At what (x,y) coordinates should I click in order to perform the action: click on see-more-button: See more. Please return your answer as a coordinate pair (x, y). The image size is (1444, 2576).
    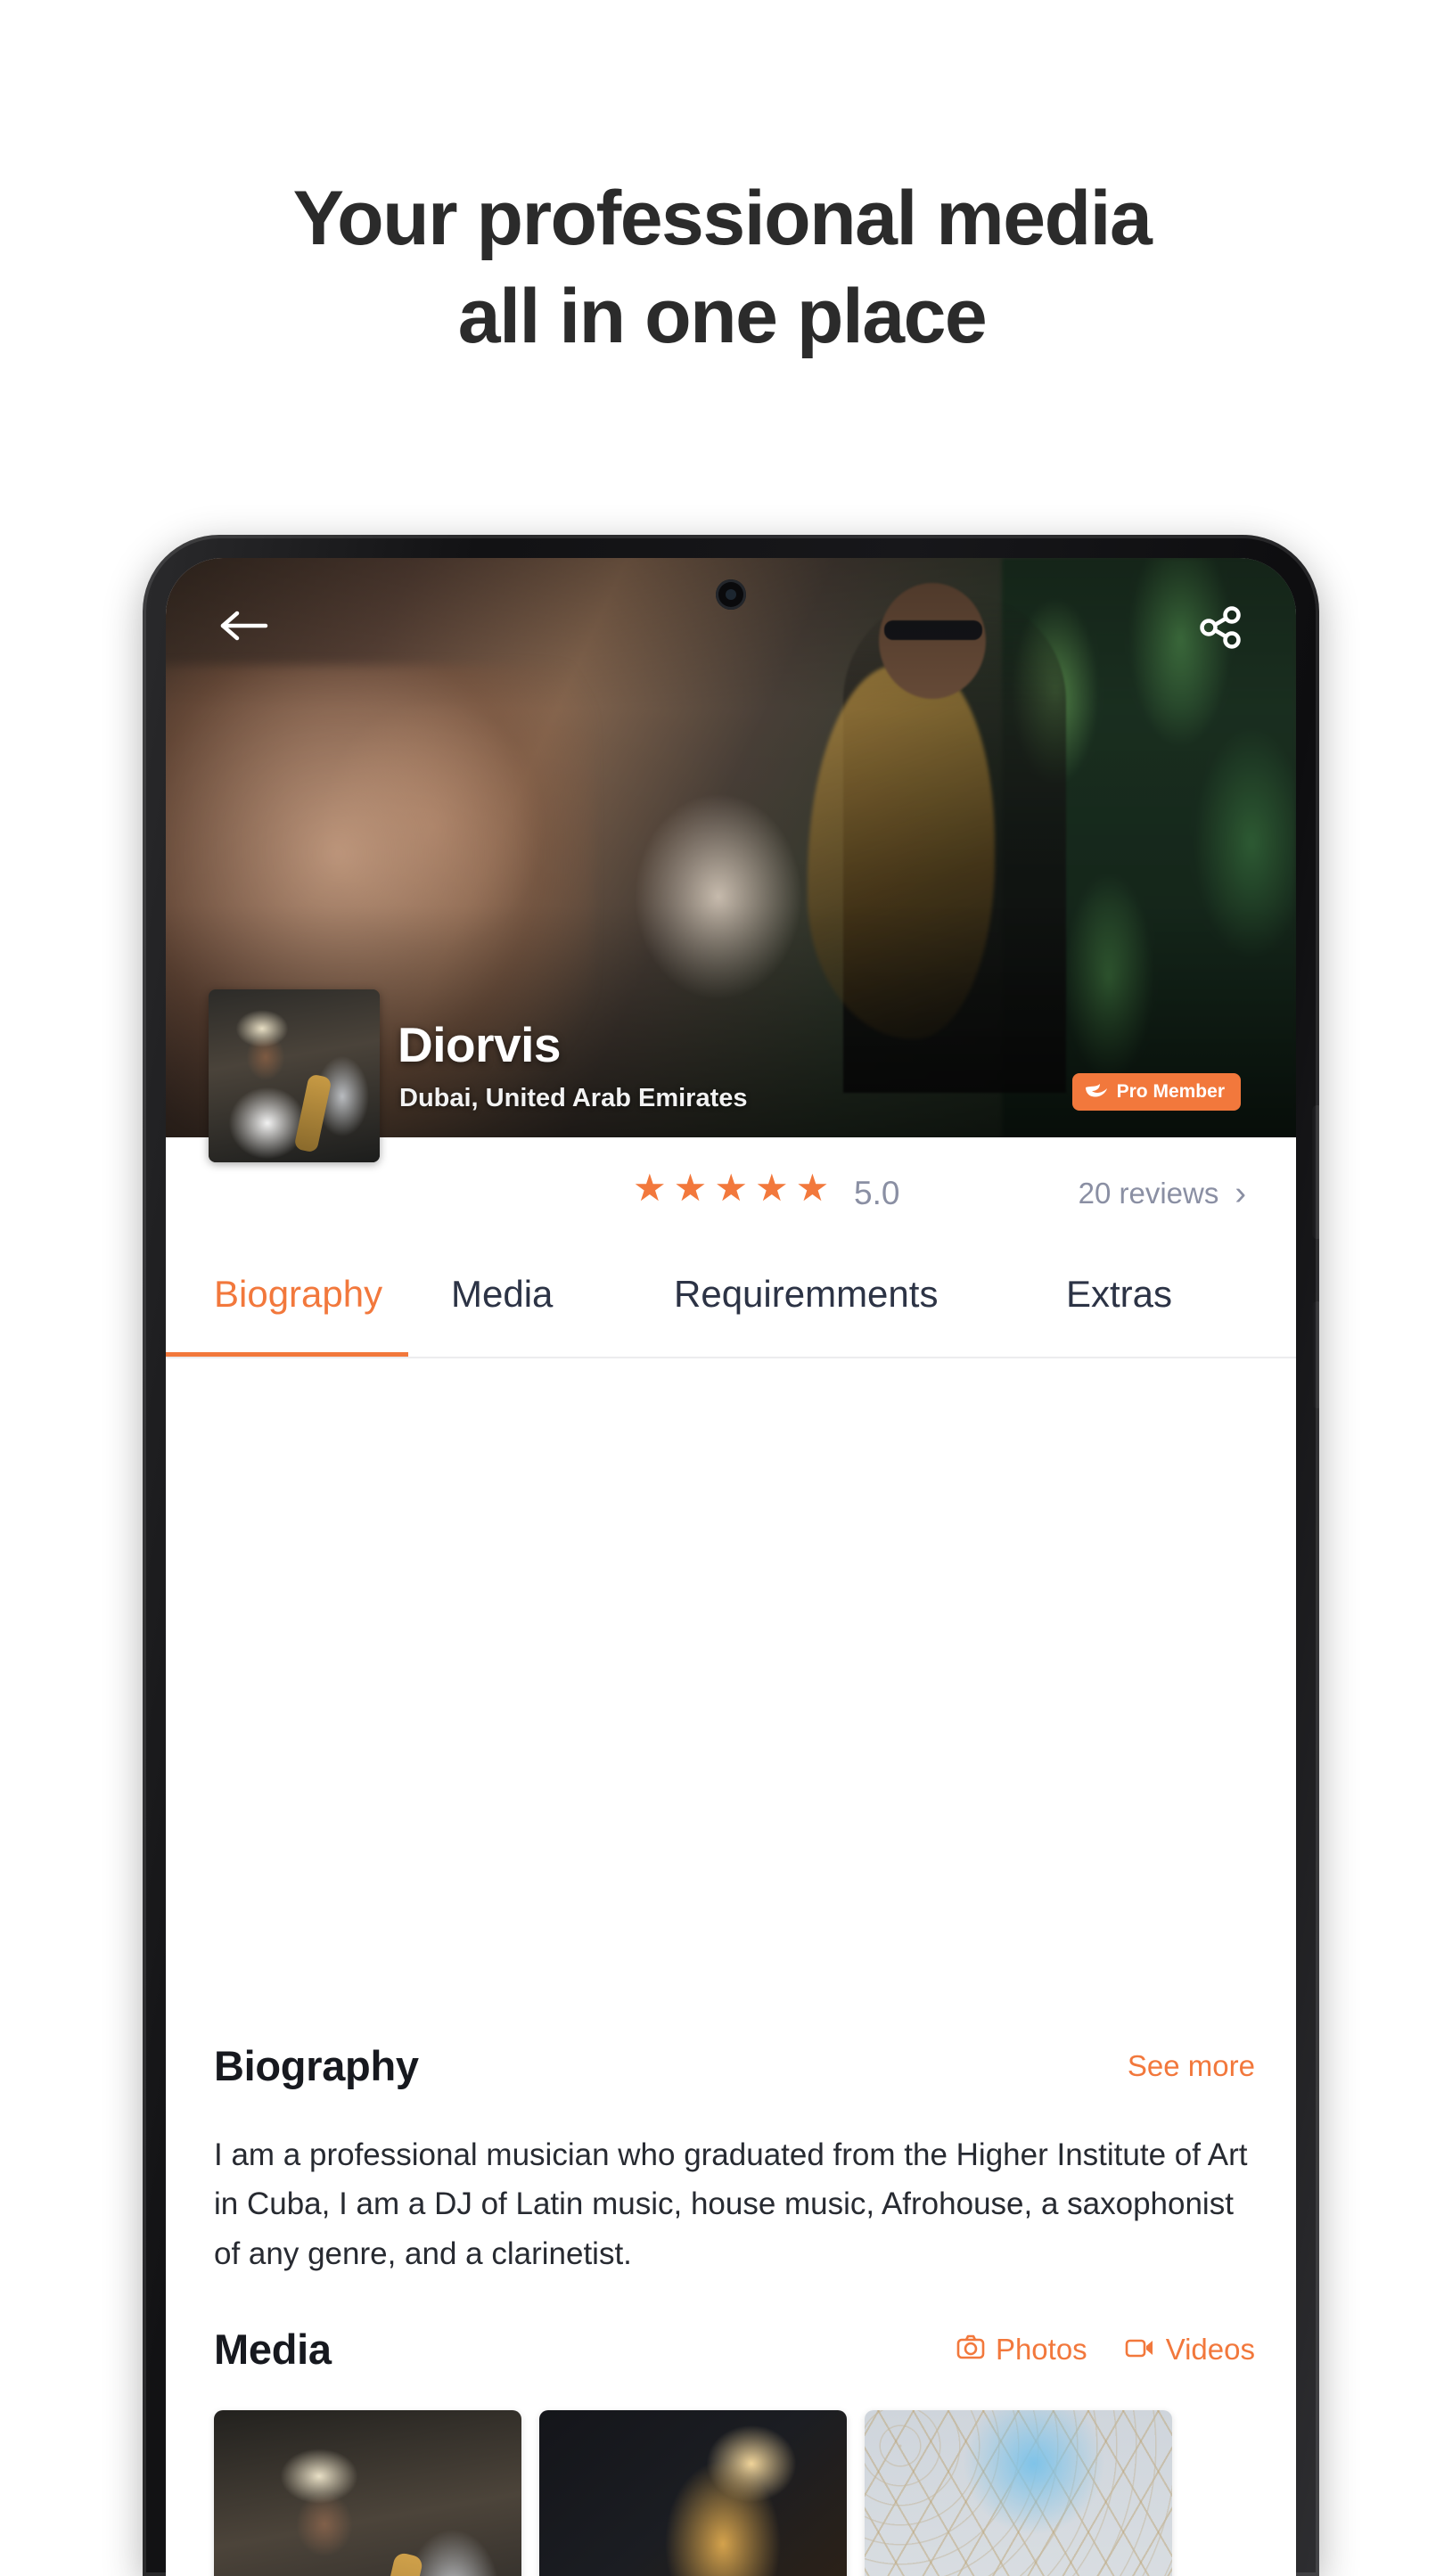
    Looking at the image, I should click on (1191, 2066).